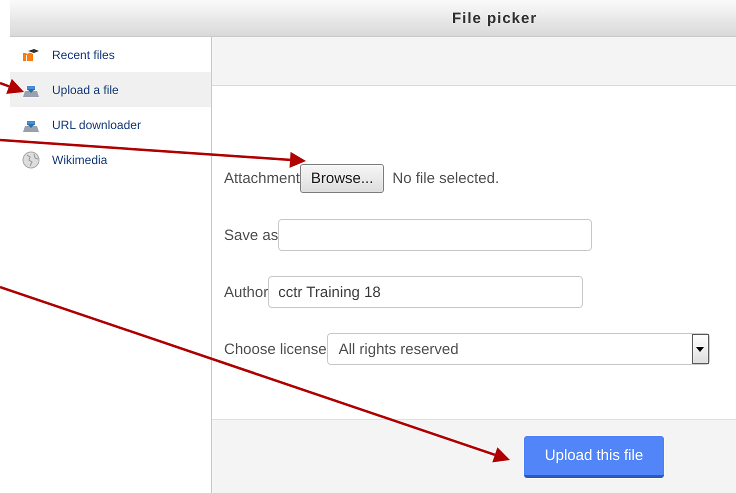  What do you see at coordinates (31, 159) in the screenshot?
I see `globe-icon` at bounding box center [31, 159].